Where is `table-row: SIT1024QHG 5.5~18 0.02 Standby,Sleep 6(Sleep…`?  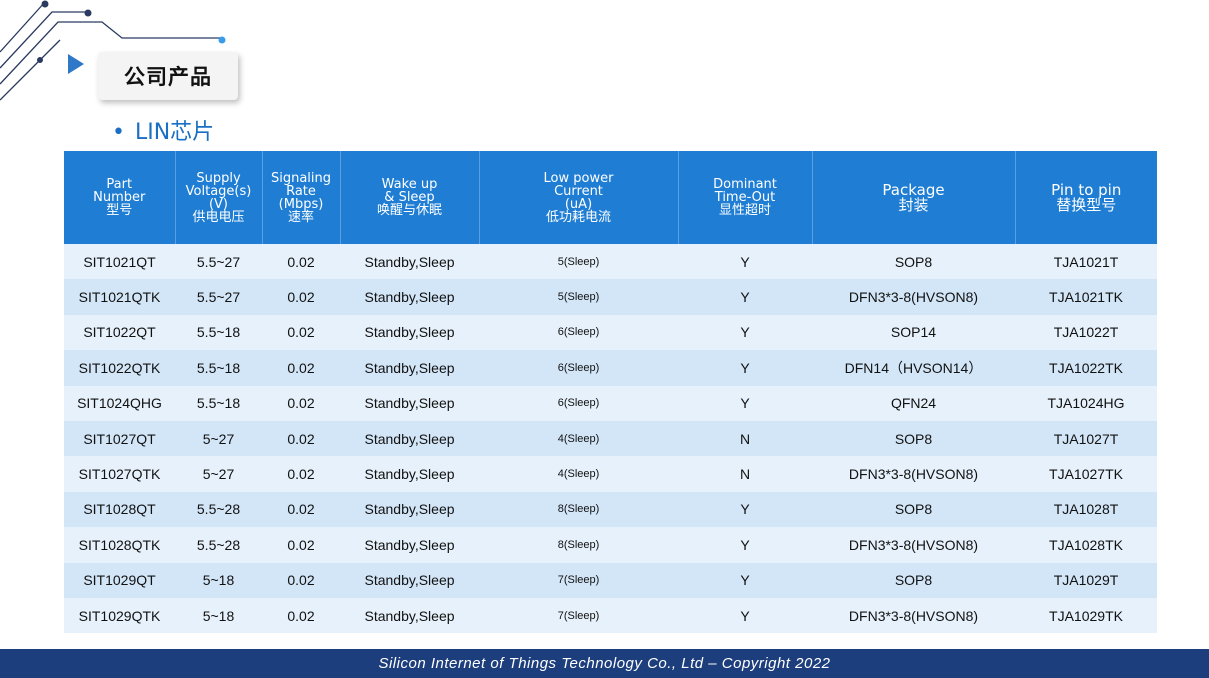 table-row: SIT1024QHG 5.5~18 0.02 Standby,Sleep 6(Sleep… is located at coordinates (610, 403).